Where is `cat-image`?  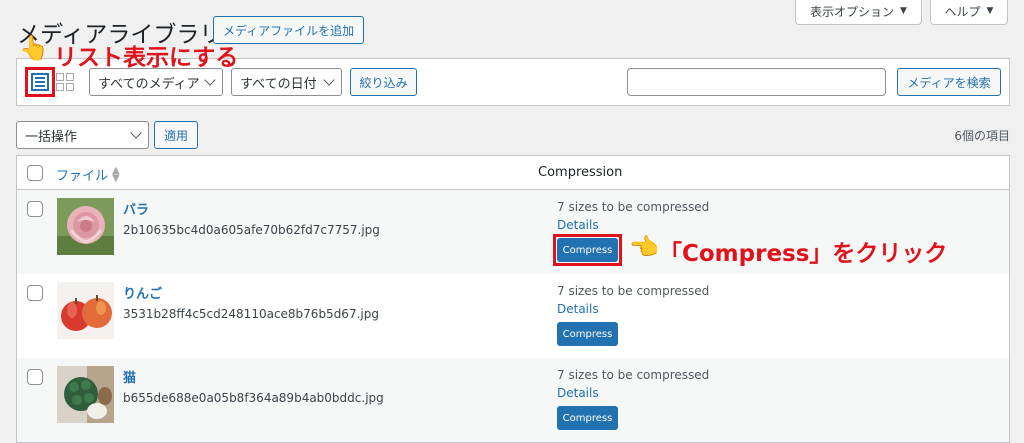 cat-image is located at coordinates (85, 394).